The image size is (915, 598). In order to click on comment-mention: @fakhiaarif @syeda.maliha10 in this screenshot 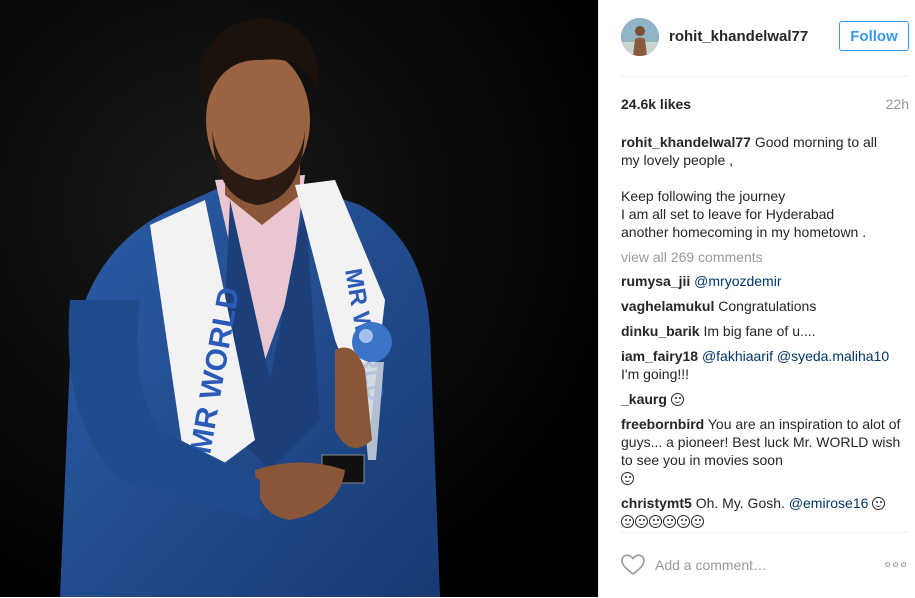, I will do `click(795, 356)`.